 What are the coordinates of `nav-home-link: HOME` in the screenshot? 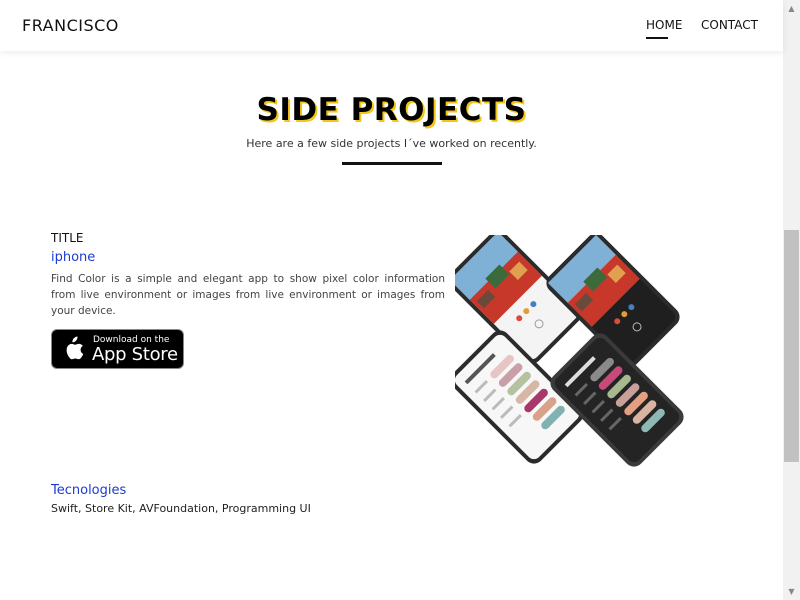 It's located at (664, 25).